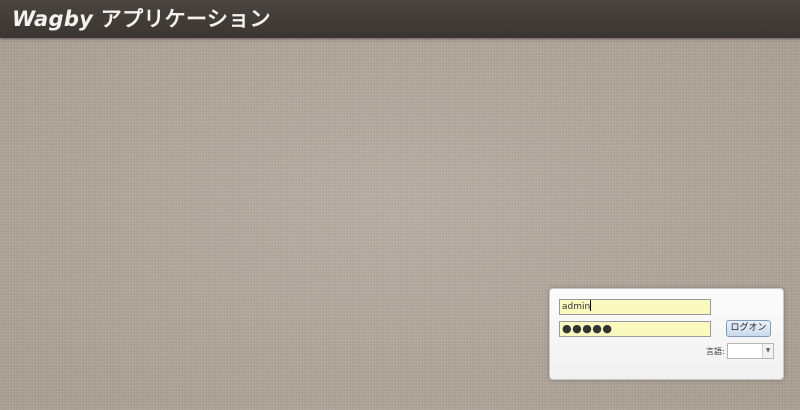 The width and height of the screenshot is (800, 410). I want to click on app-brand: Wagby, so click(53, 19).